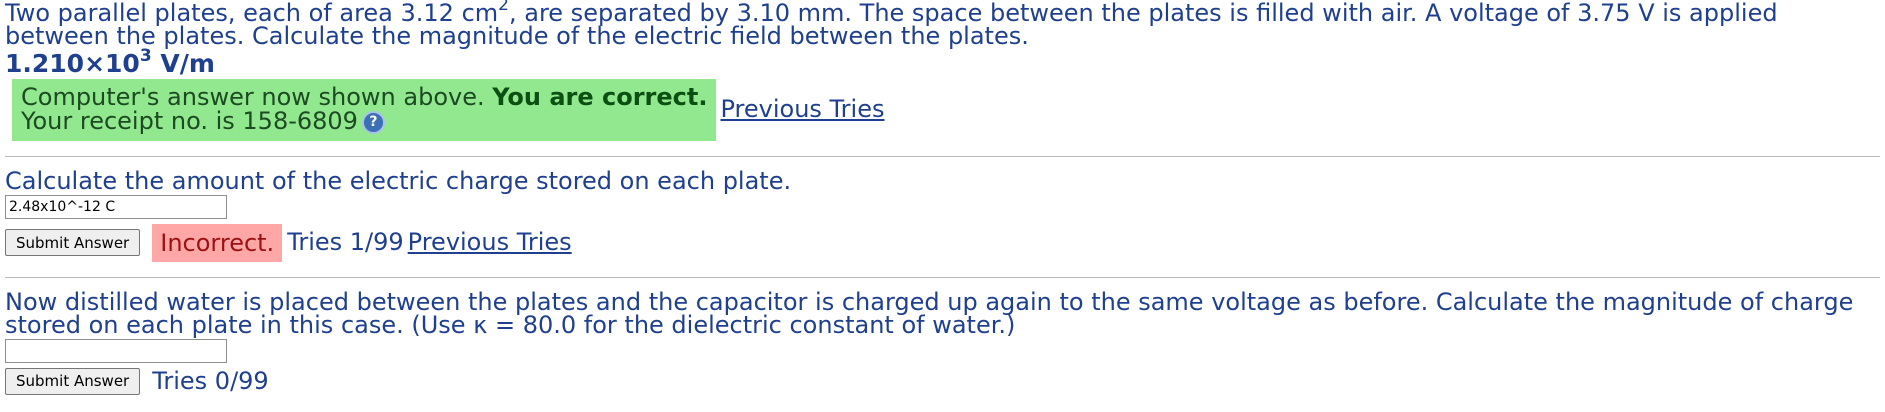  I want to click on previous-tries-link-part2: Previous Tries, so click(490, 242).